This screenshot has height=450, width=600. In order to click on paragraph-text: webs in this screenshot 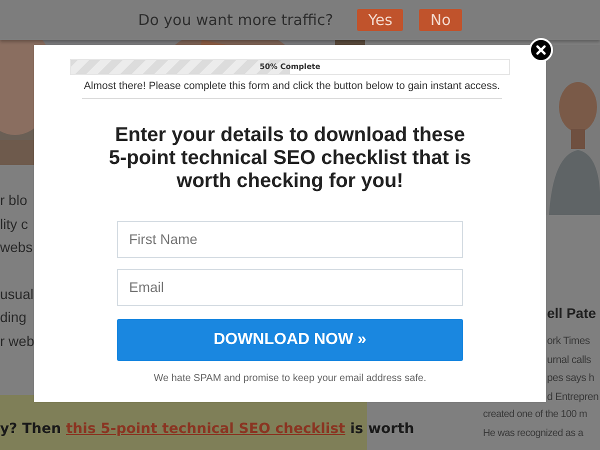, I will do `click(16, 247)`.